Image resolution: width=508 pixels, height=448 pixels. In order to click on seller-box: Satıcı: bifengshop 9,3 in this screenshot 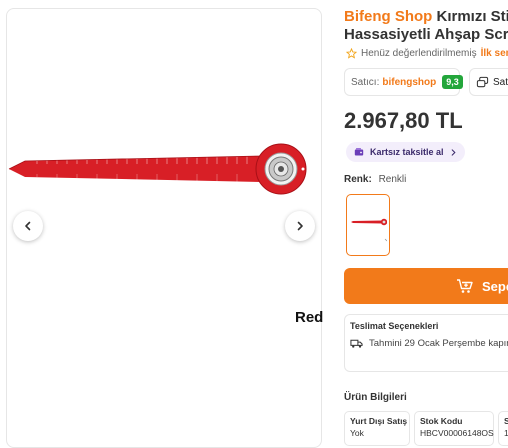, I will do `click(403, 82)`.